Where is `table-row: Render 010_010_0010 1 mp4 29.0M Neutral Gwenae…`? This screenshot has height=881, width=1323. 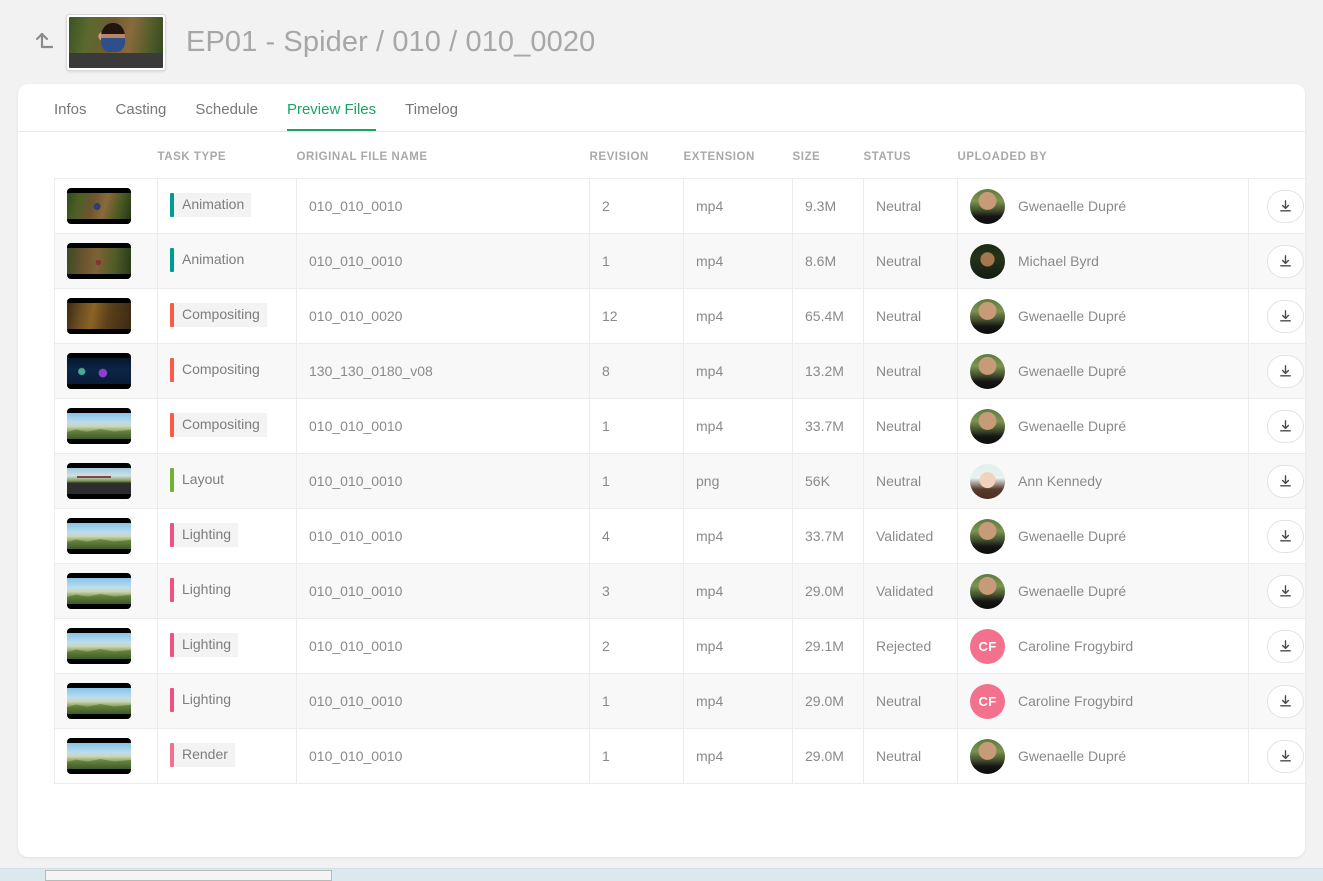 table-row: Render 010_010_0010 1 mp4 29.0M Neutral Gwenae… is located at coordinates (679, 756).